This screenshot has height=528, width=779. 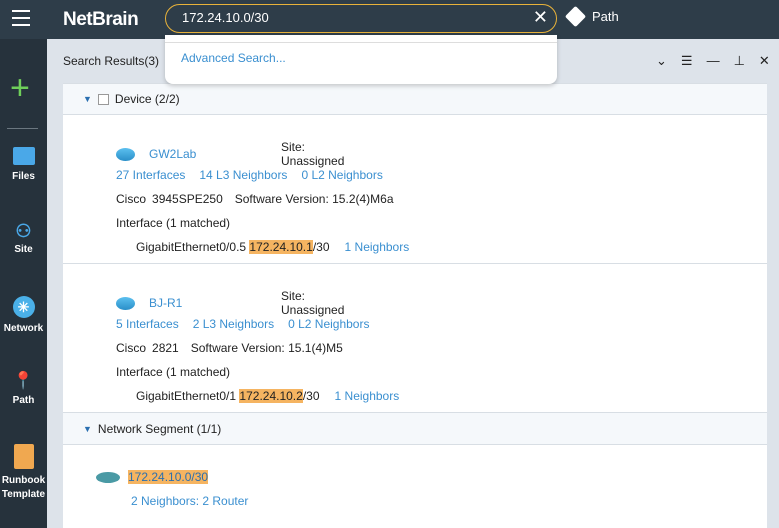 What do you see at coordinates (165, 303) in the screenshot?
I see `device-name-link: BJ-R1` at bounding box center [165, 303].